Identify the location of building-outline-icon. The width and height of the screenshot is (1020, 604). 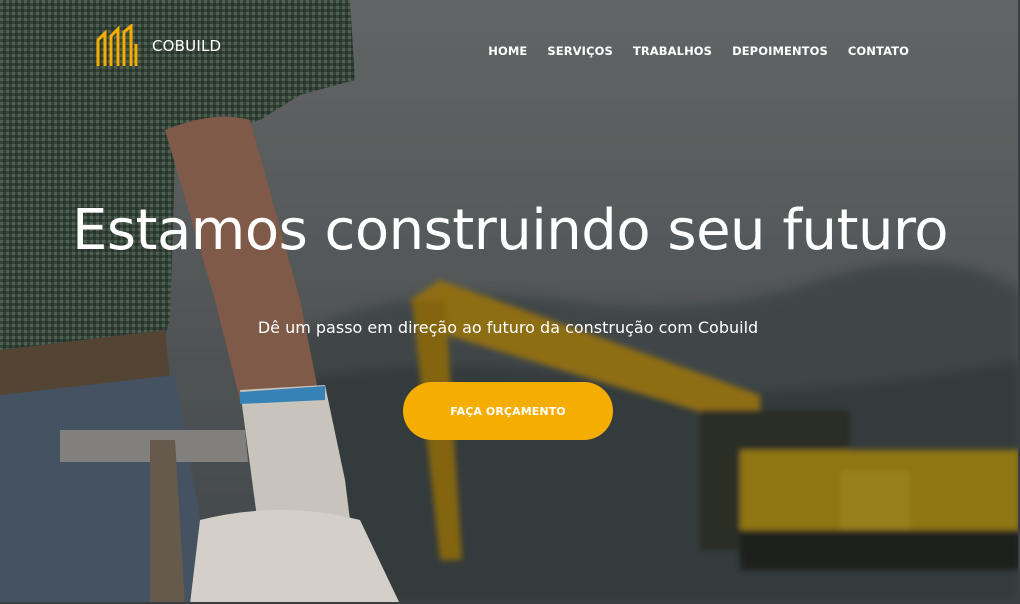
(117, 45).